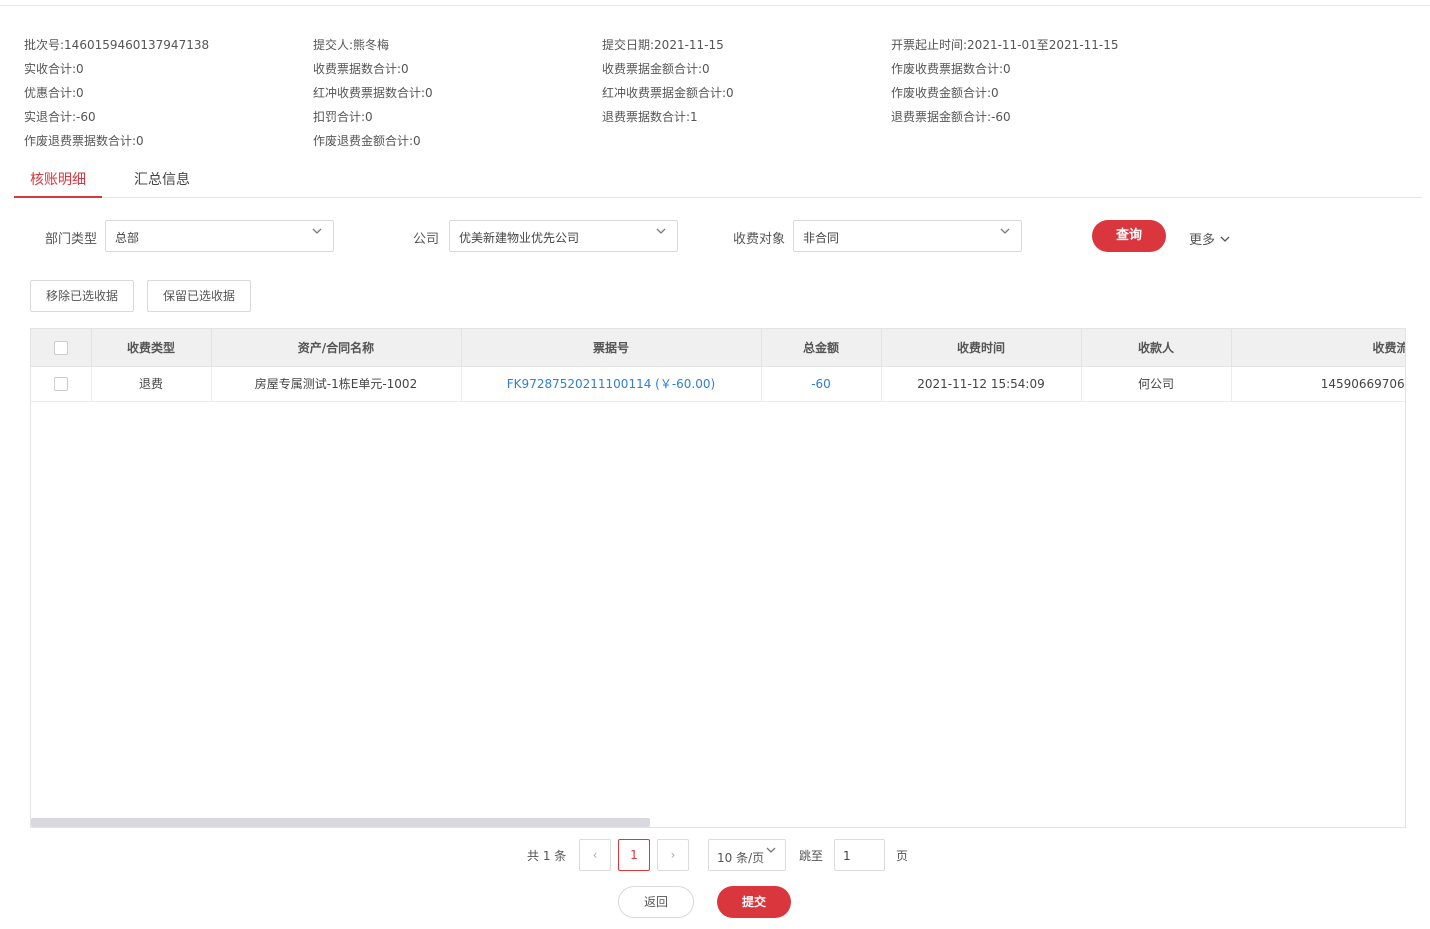 The image size is (1430, 929). I want to click on page-size-value: 10 条/页, so click(741, 858).